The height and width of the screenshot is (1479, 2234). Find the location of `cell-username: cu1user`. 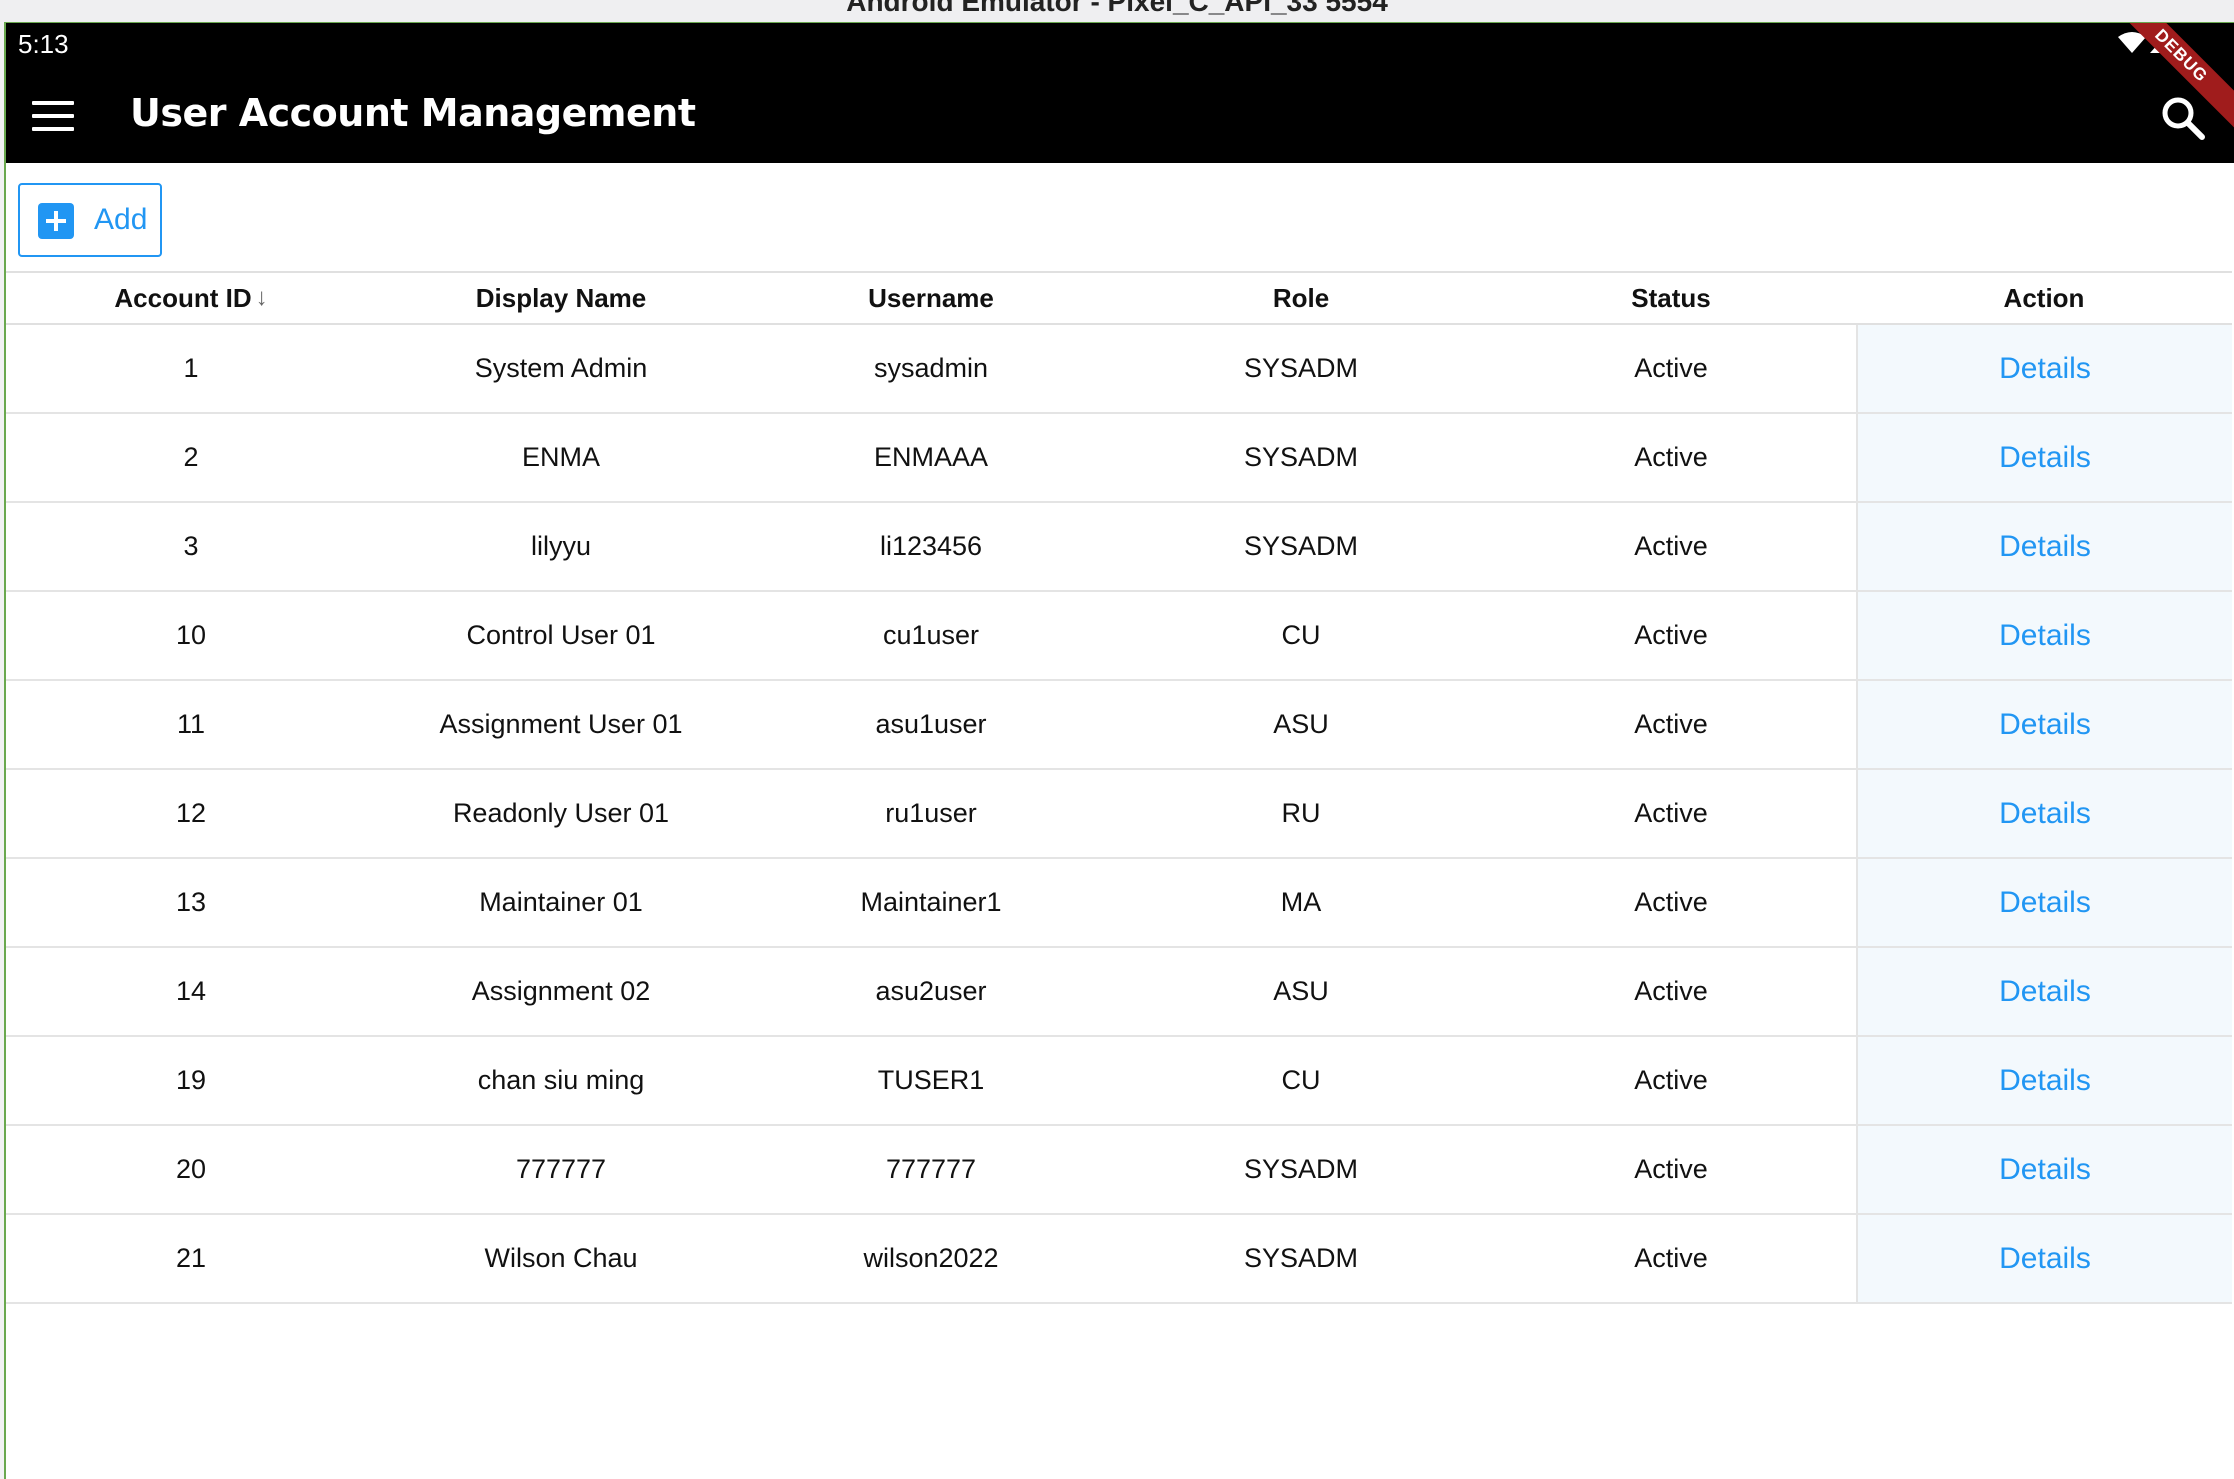

cell-username: cu1user is located at coordinates (931, 635).